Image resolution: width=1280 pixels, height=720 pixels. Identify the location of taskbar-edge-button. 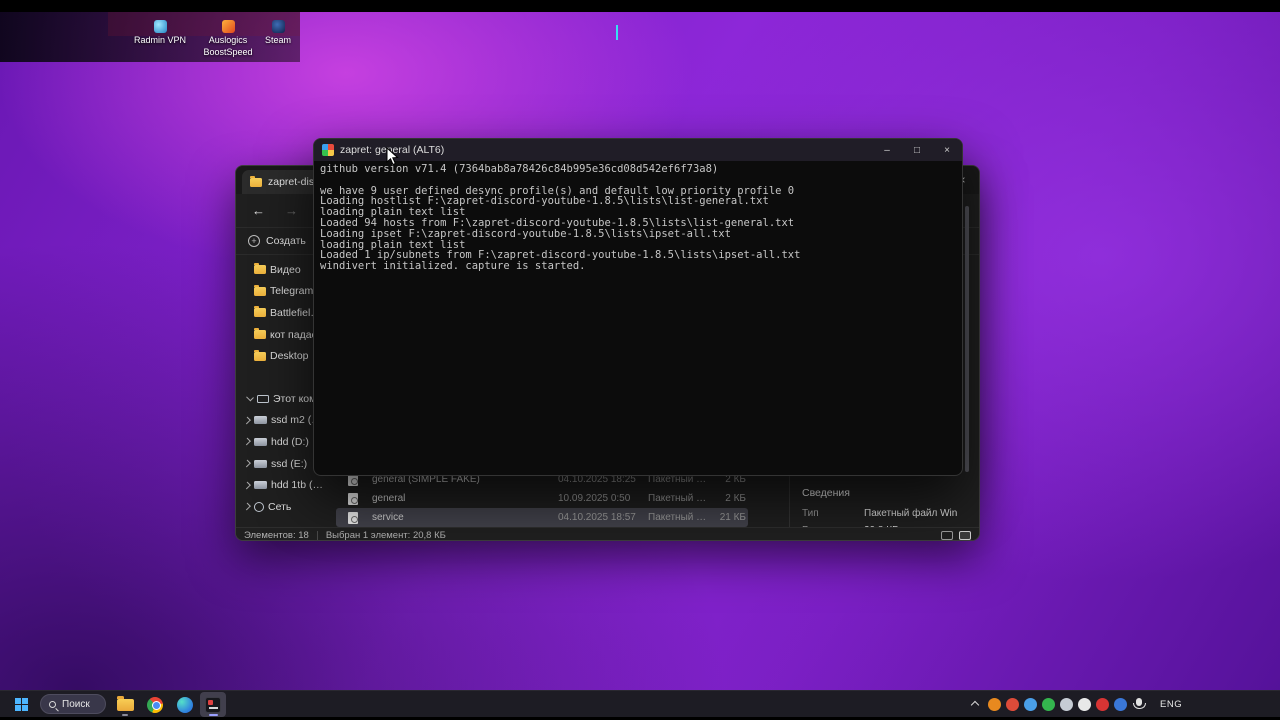
(185, 704).